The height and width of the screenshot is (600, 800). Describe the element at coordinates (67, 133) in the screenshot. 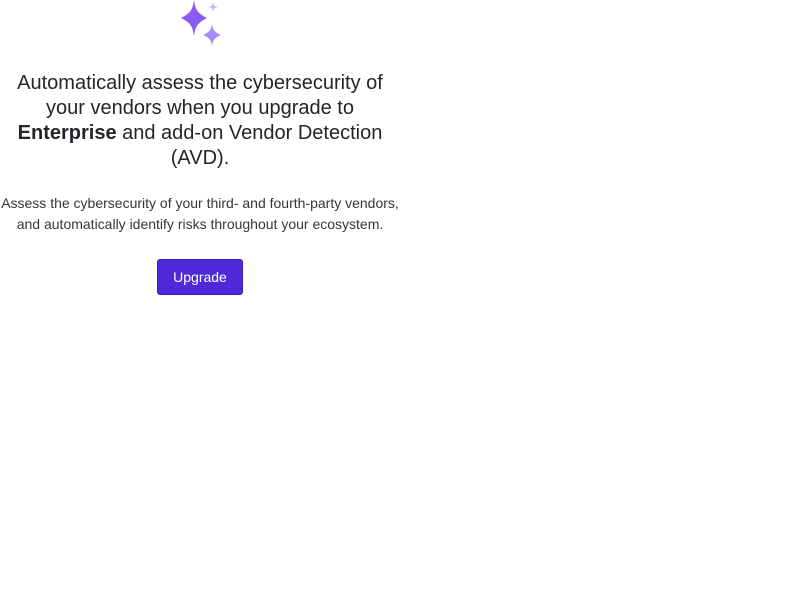

I see `headline-plan-name: Enterprise` at that location.